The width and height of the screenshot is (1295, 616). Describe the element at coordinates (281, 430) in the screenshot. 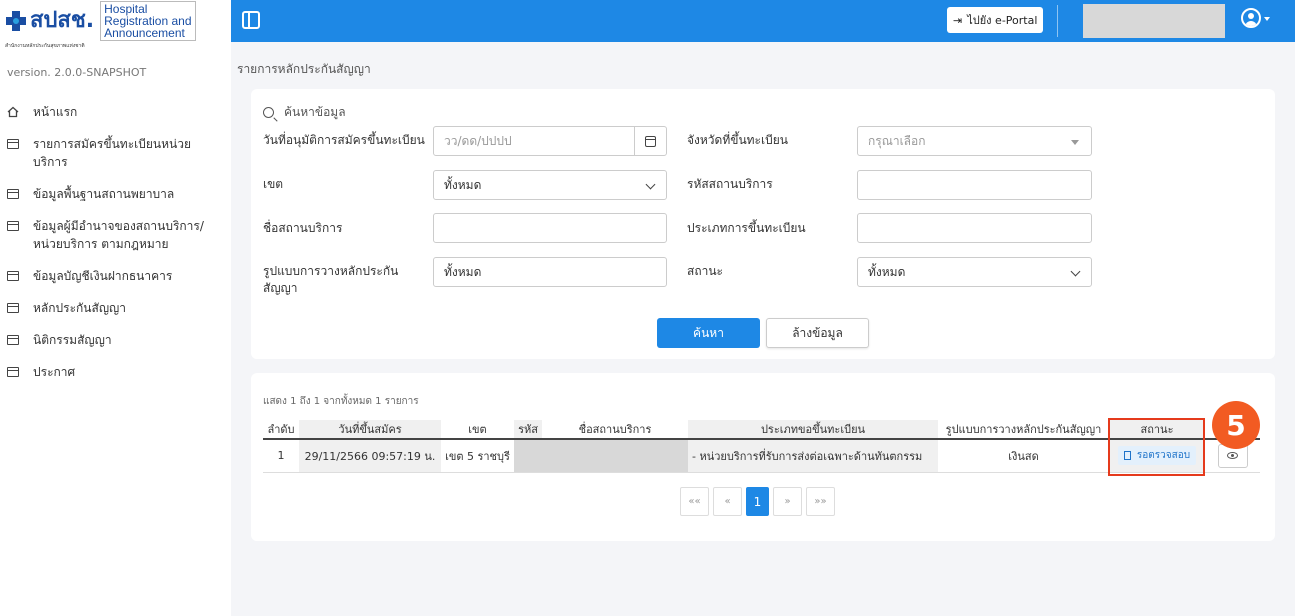

I see `column-header-no: ลำดับ` at that location.